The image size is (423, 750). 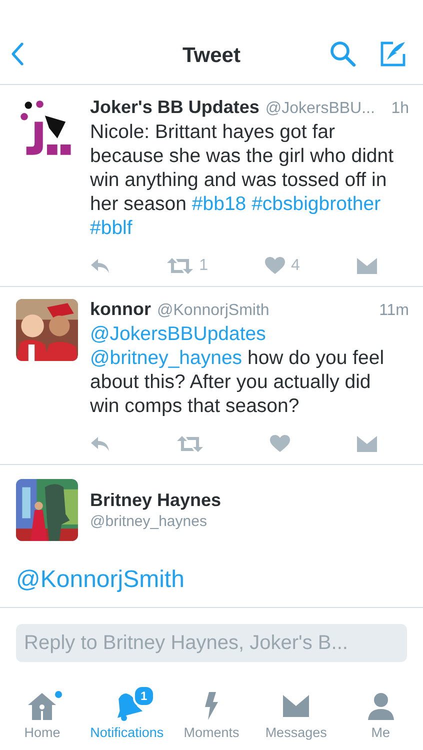 I want to click on tweet-time: 1h, so click(x=400, y=109).